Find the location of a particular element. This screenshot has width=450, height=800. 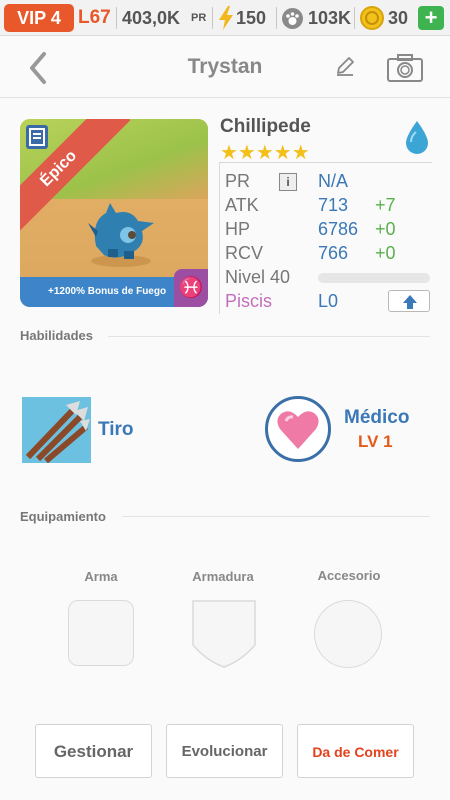

coins-value: 30 is located at coordinates (398, 18).